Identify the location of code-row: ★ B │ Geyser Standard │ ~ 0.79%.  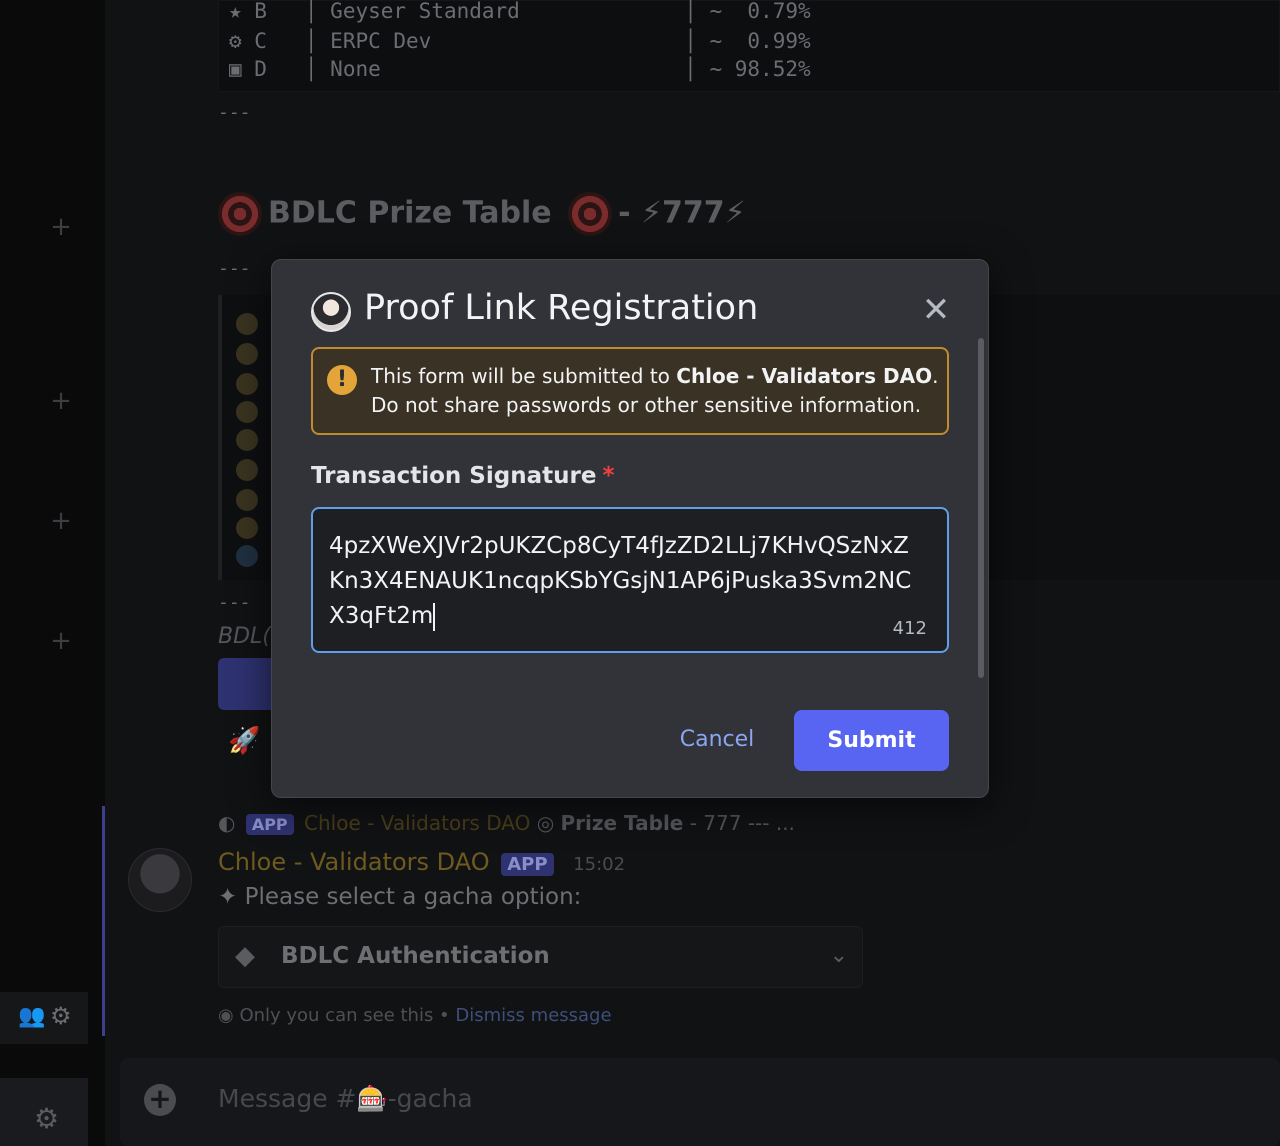
(520, 11).